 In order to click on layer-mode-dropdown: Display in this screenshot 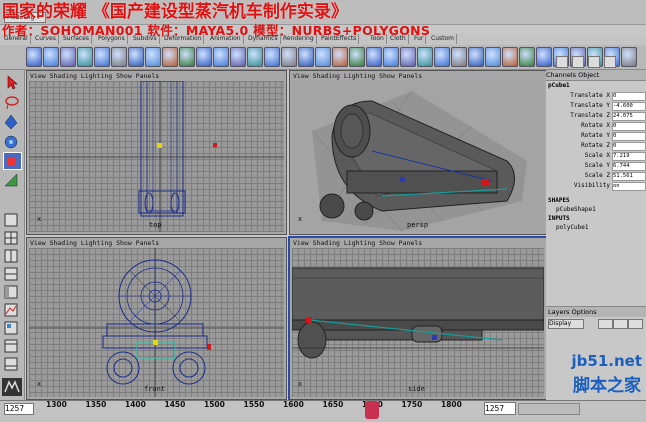, I will do `click(566, 324)`.